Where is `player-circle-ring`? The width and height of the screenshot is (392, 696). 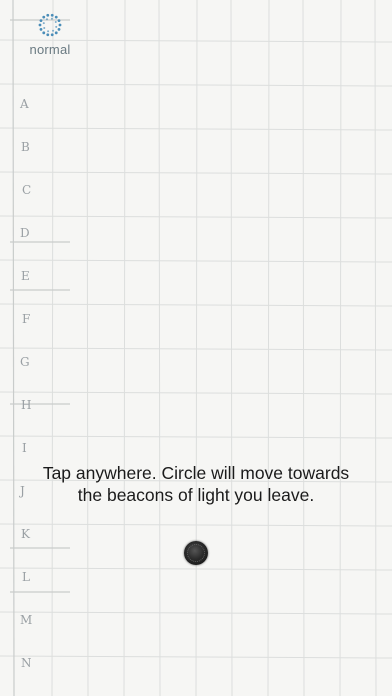
player-circle-ring is located at coordinates (196, 553).